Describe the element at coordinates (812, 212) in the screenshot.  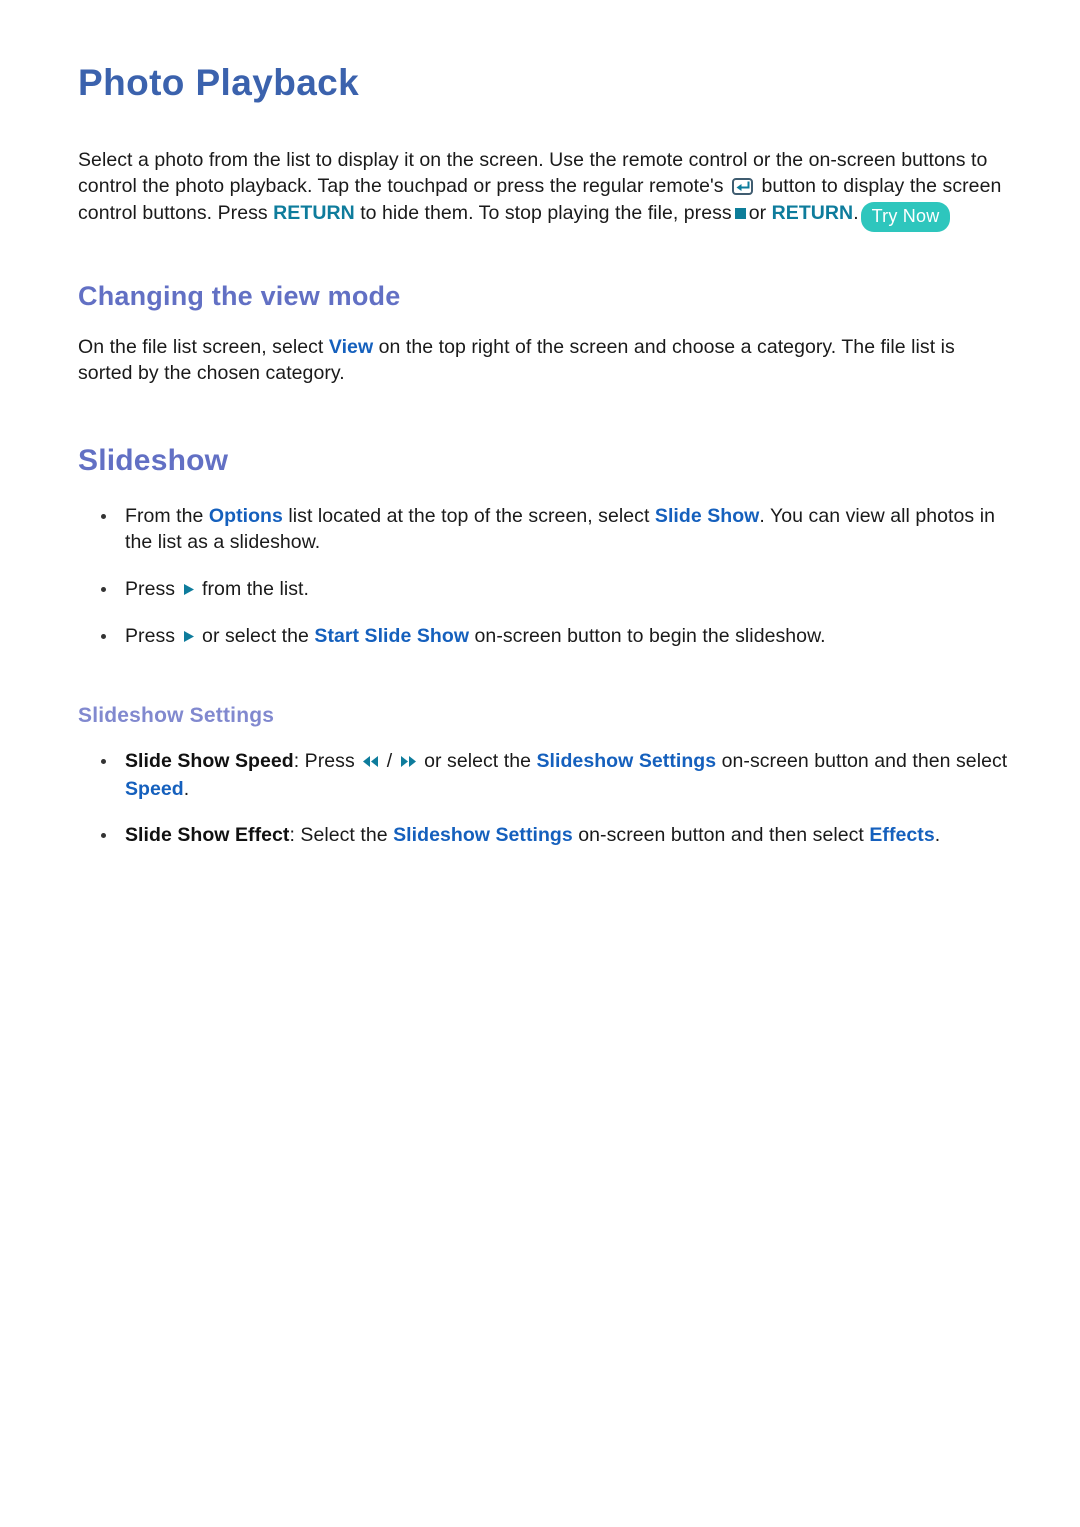
I see `keyword-return-2: RETURN` at that location.